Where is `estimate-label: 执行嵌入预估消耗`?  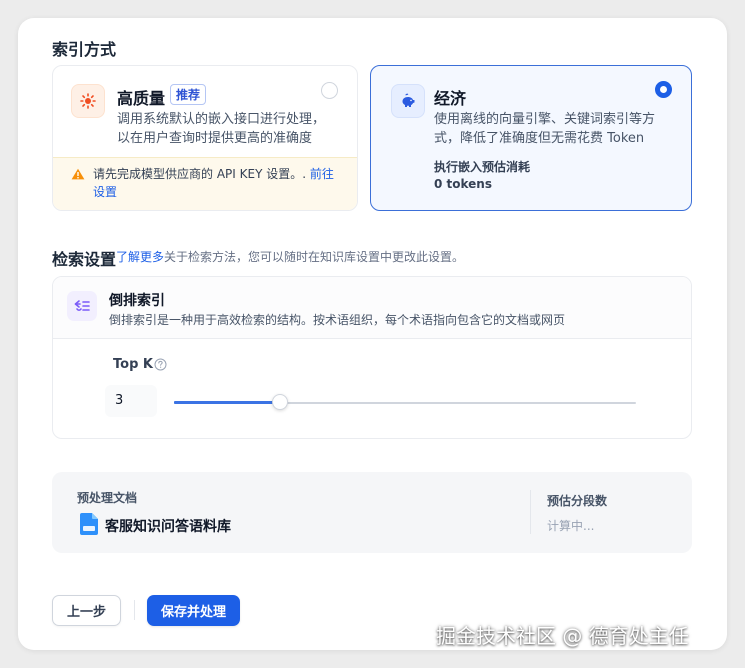 estimate-label: 执行嵌入预估消耗 is located at coordinates (482, 167).